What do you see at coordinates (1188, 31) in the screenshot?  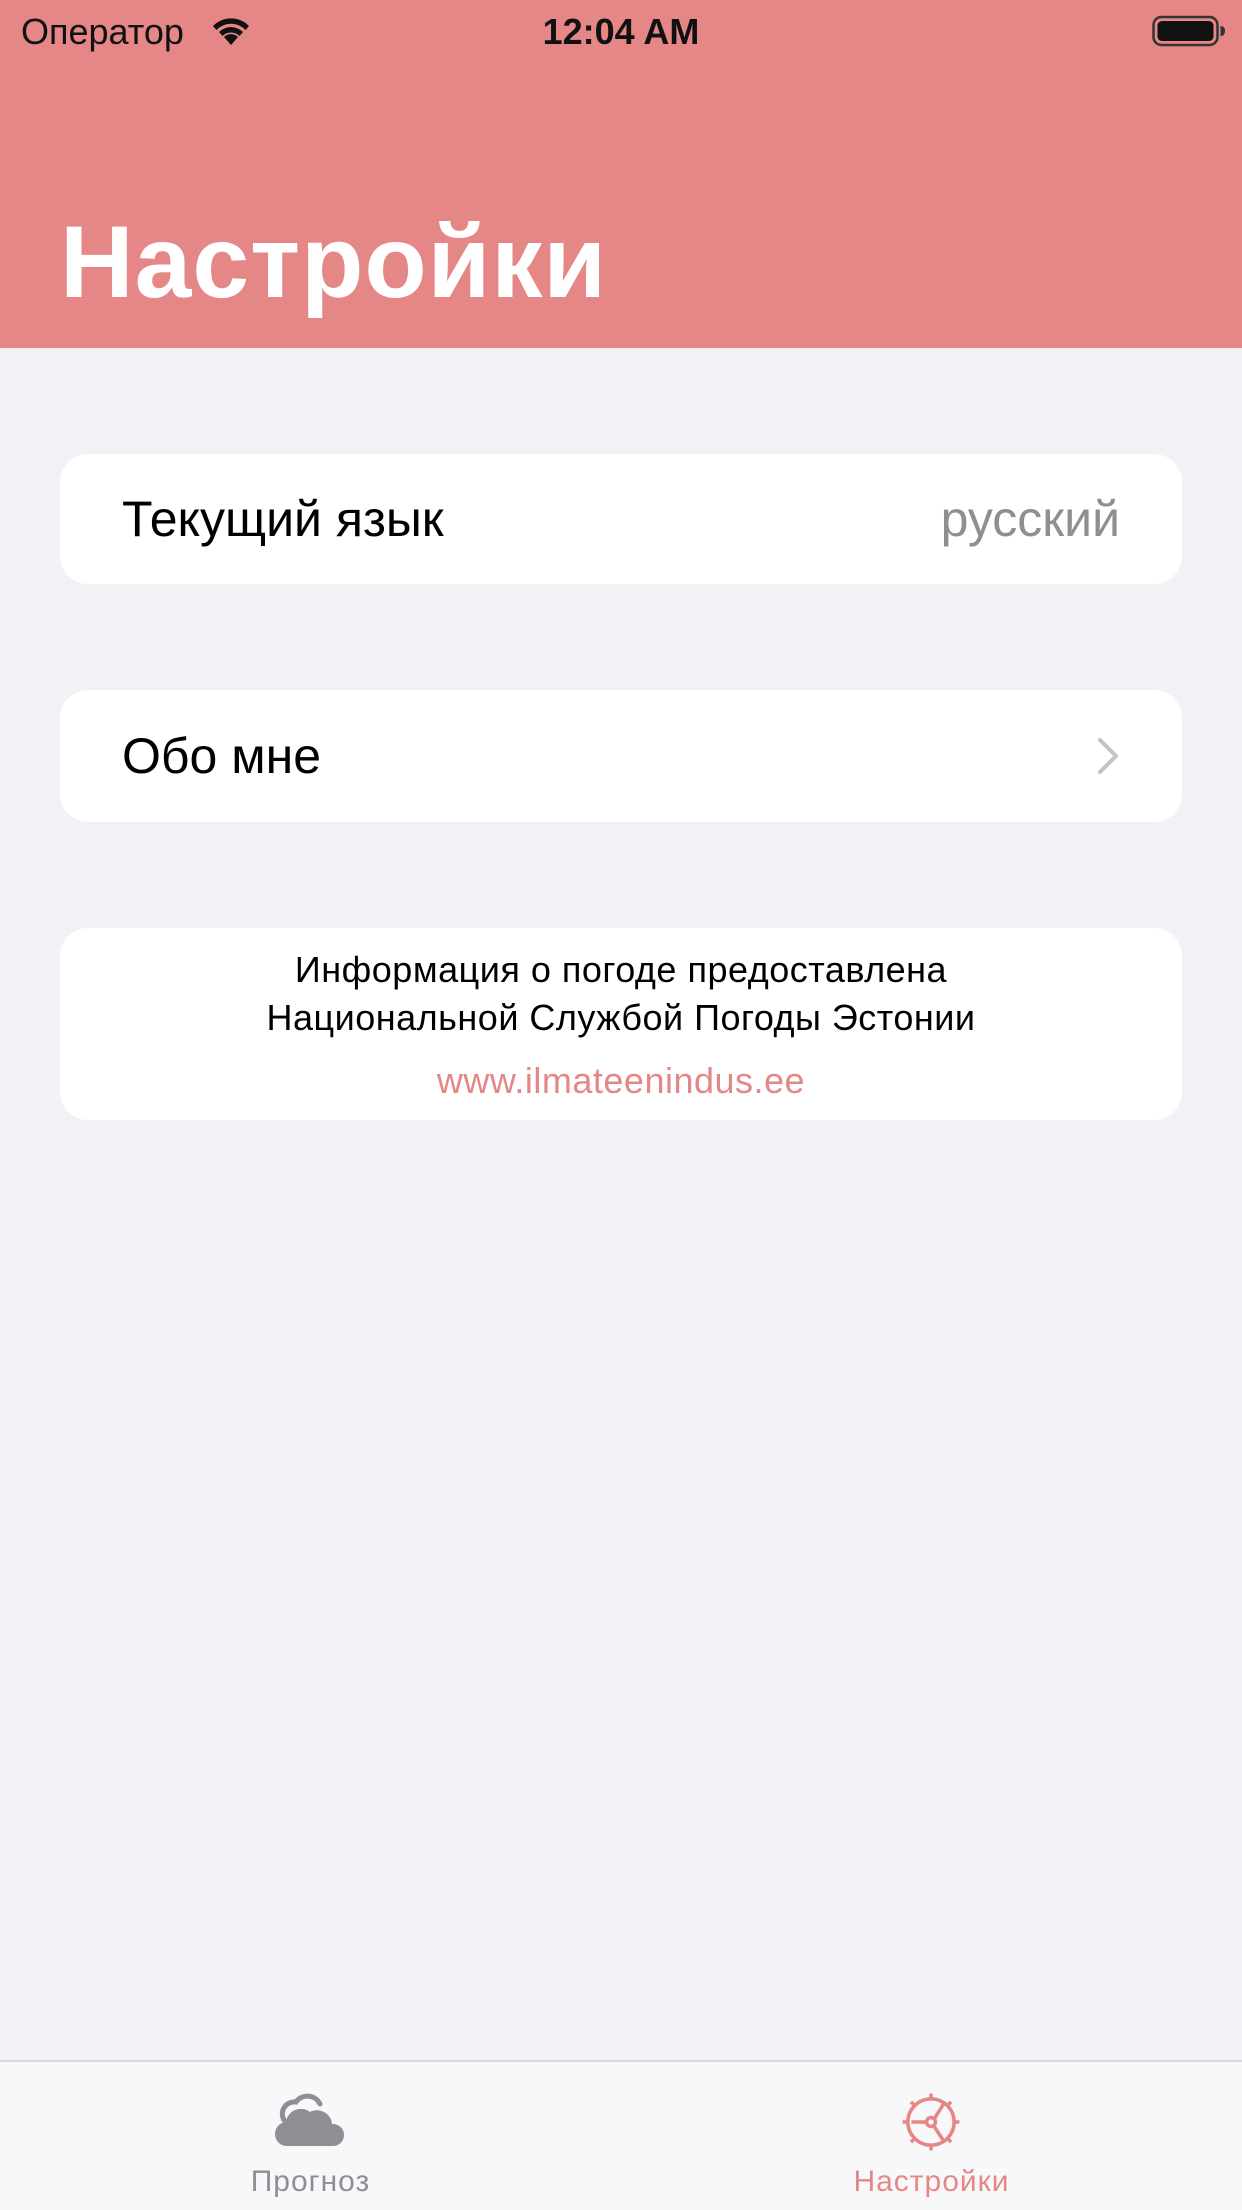 I see `battery-icon` at bounding box center [1188, 31].